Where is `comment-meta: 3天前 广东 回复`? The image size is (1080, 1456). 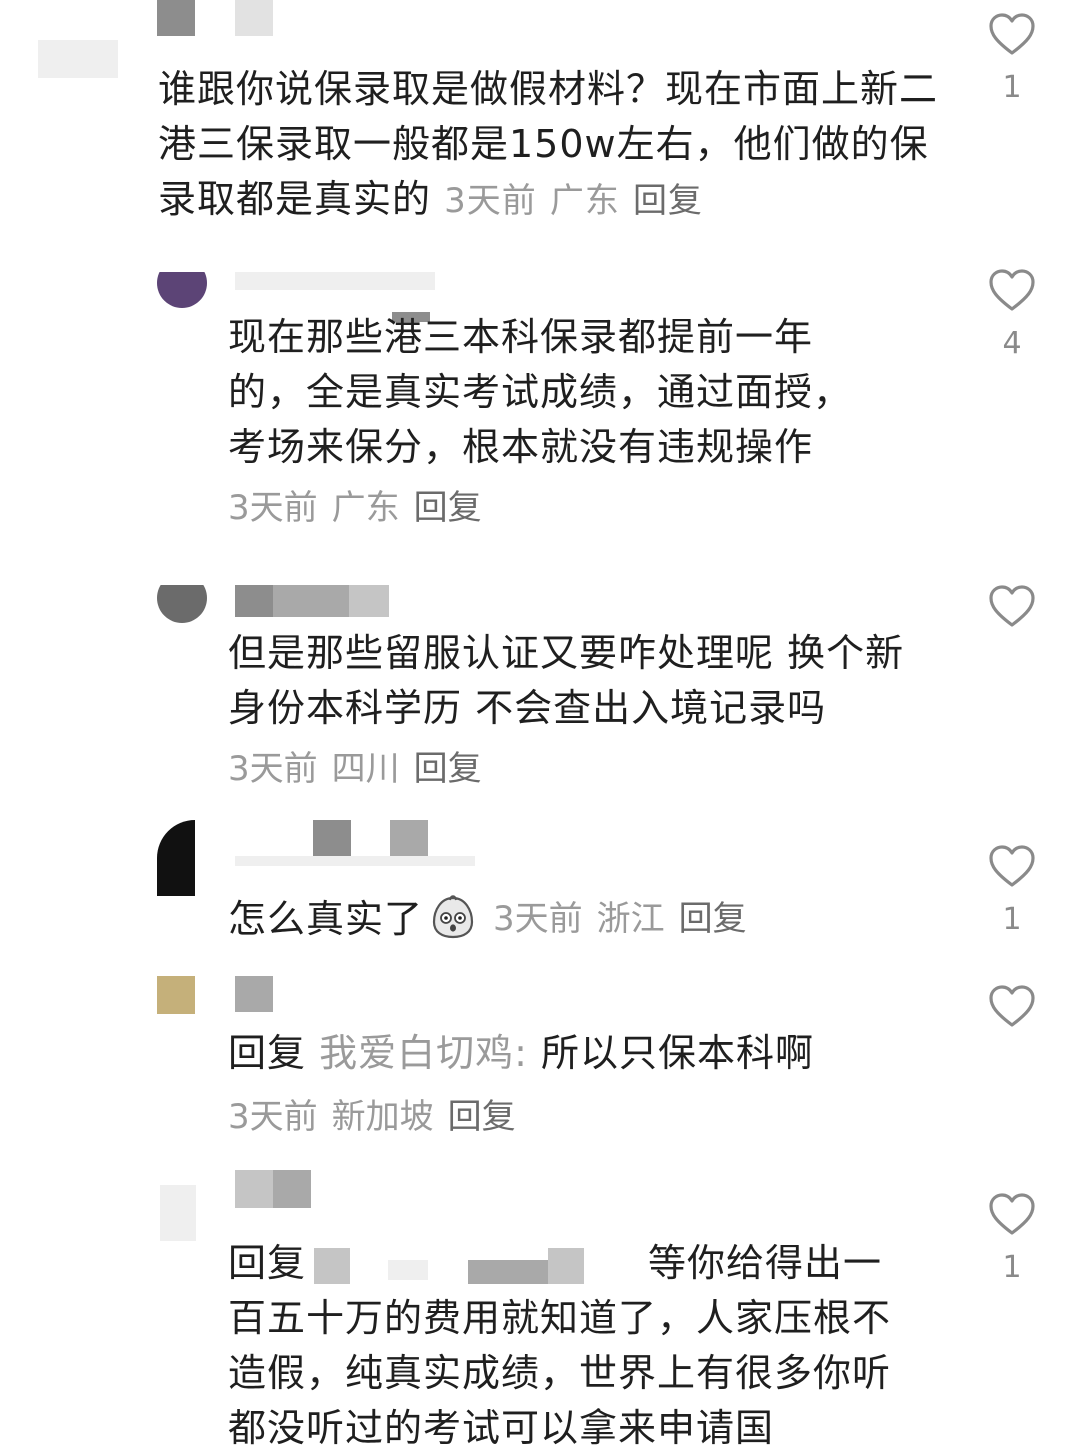 comment-meta: 3天前 广东 回复 is located at coordinates (362, 508).